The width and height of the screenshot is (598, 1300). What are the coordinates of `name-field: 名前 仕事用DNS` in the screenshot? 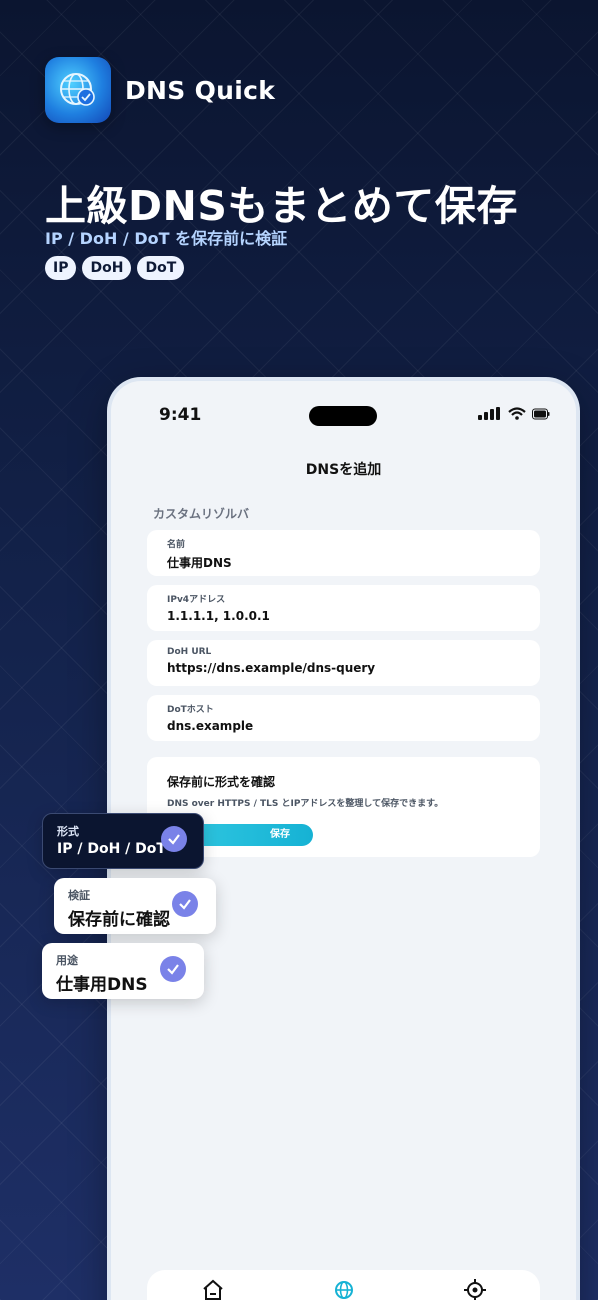 It's located at (343, 553).